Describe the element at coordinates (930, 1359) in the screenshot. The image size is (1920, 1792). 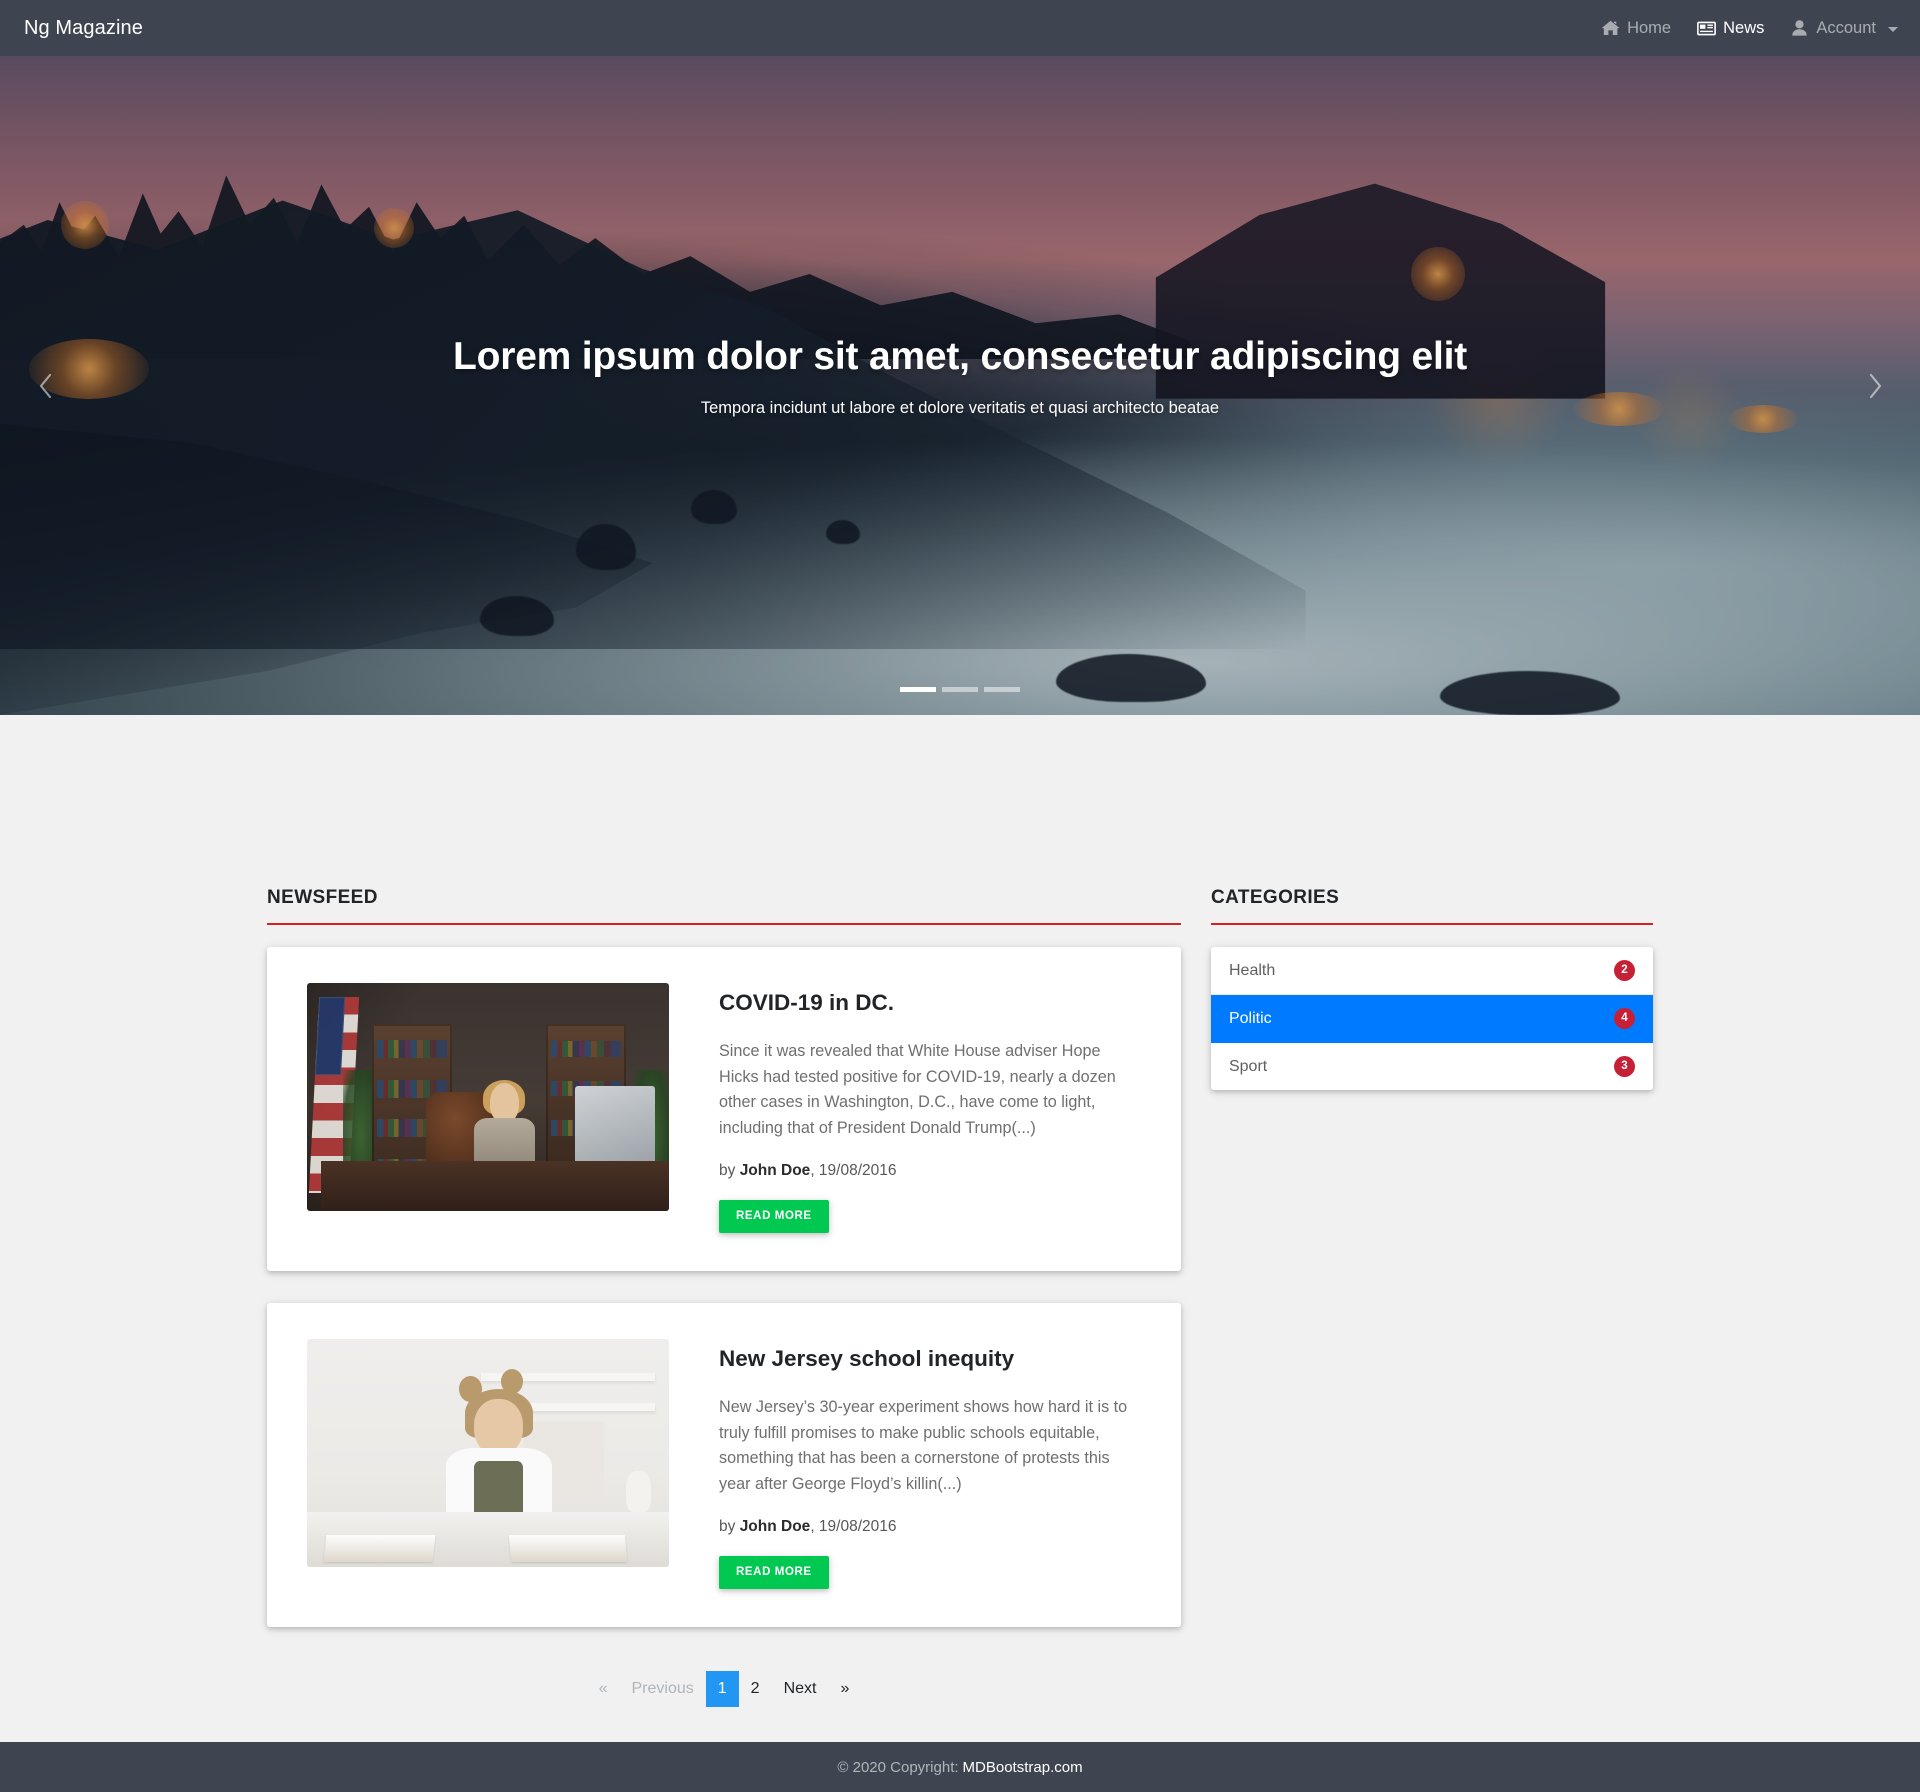
I see `article-title: New Jersey school inequity` at that location.